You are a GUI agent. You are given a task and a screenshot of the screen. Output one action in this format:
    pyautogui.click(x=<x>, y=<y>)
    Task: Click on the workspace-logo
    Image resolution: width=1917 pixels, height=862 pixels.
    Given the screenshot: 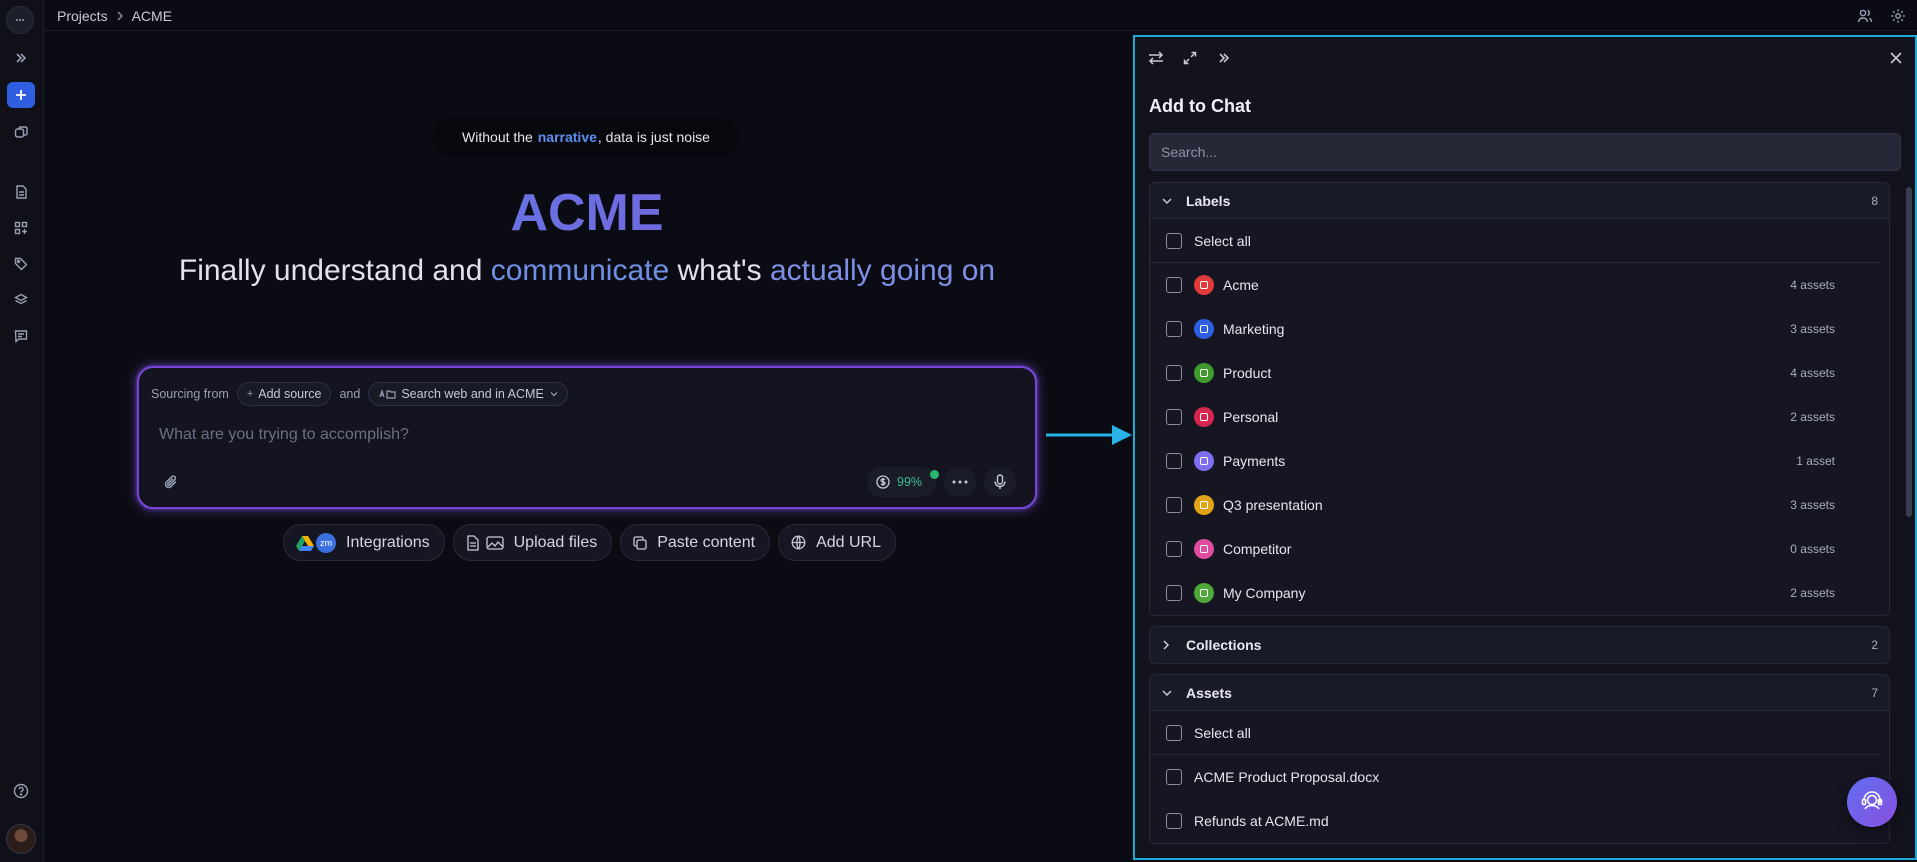 What is the action you would take?
    pyautogui.click(x=20, y=20)
    